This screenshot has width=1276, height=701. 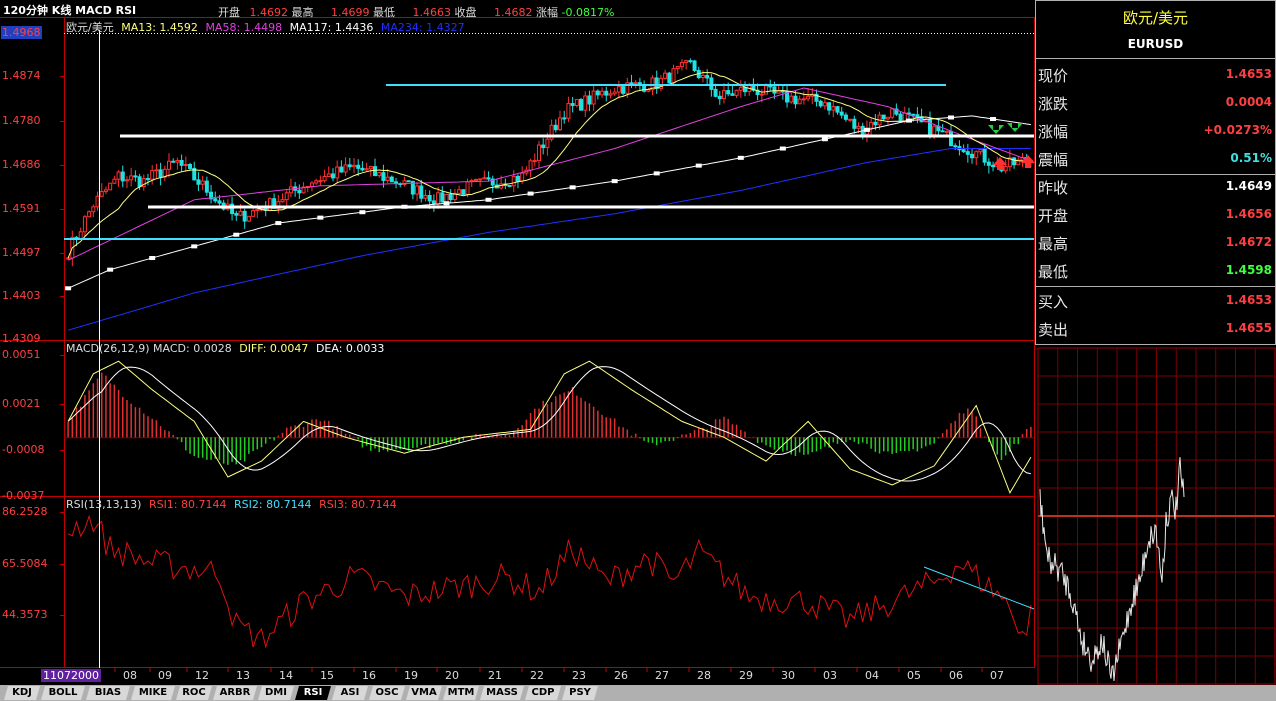 What do you see at coordinates (1053, 302) in the screenshot?
I see `quote-label: 买入` at bounding box center [1053, 302].